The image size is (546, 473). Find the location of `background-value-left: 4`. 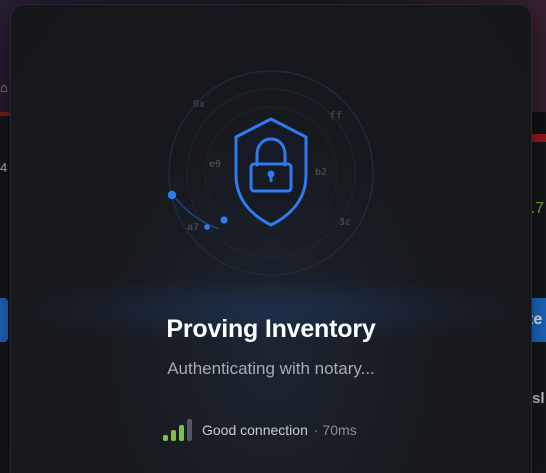

background-value-left: 4 is located at coordinates (4, 167).